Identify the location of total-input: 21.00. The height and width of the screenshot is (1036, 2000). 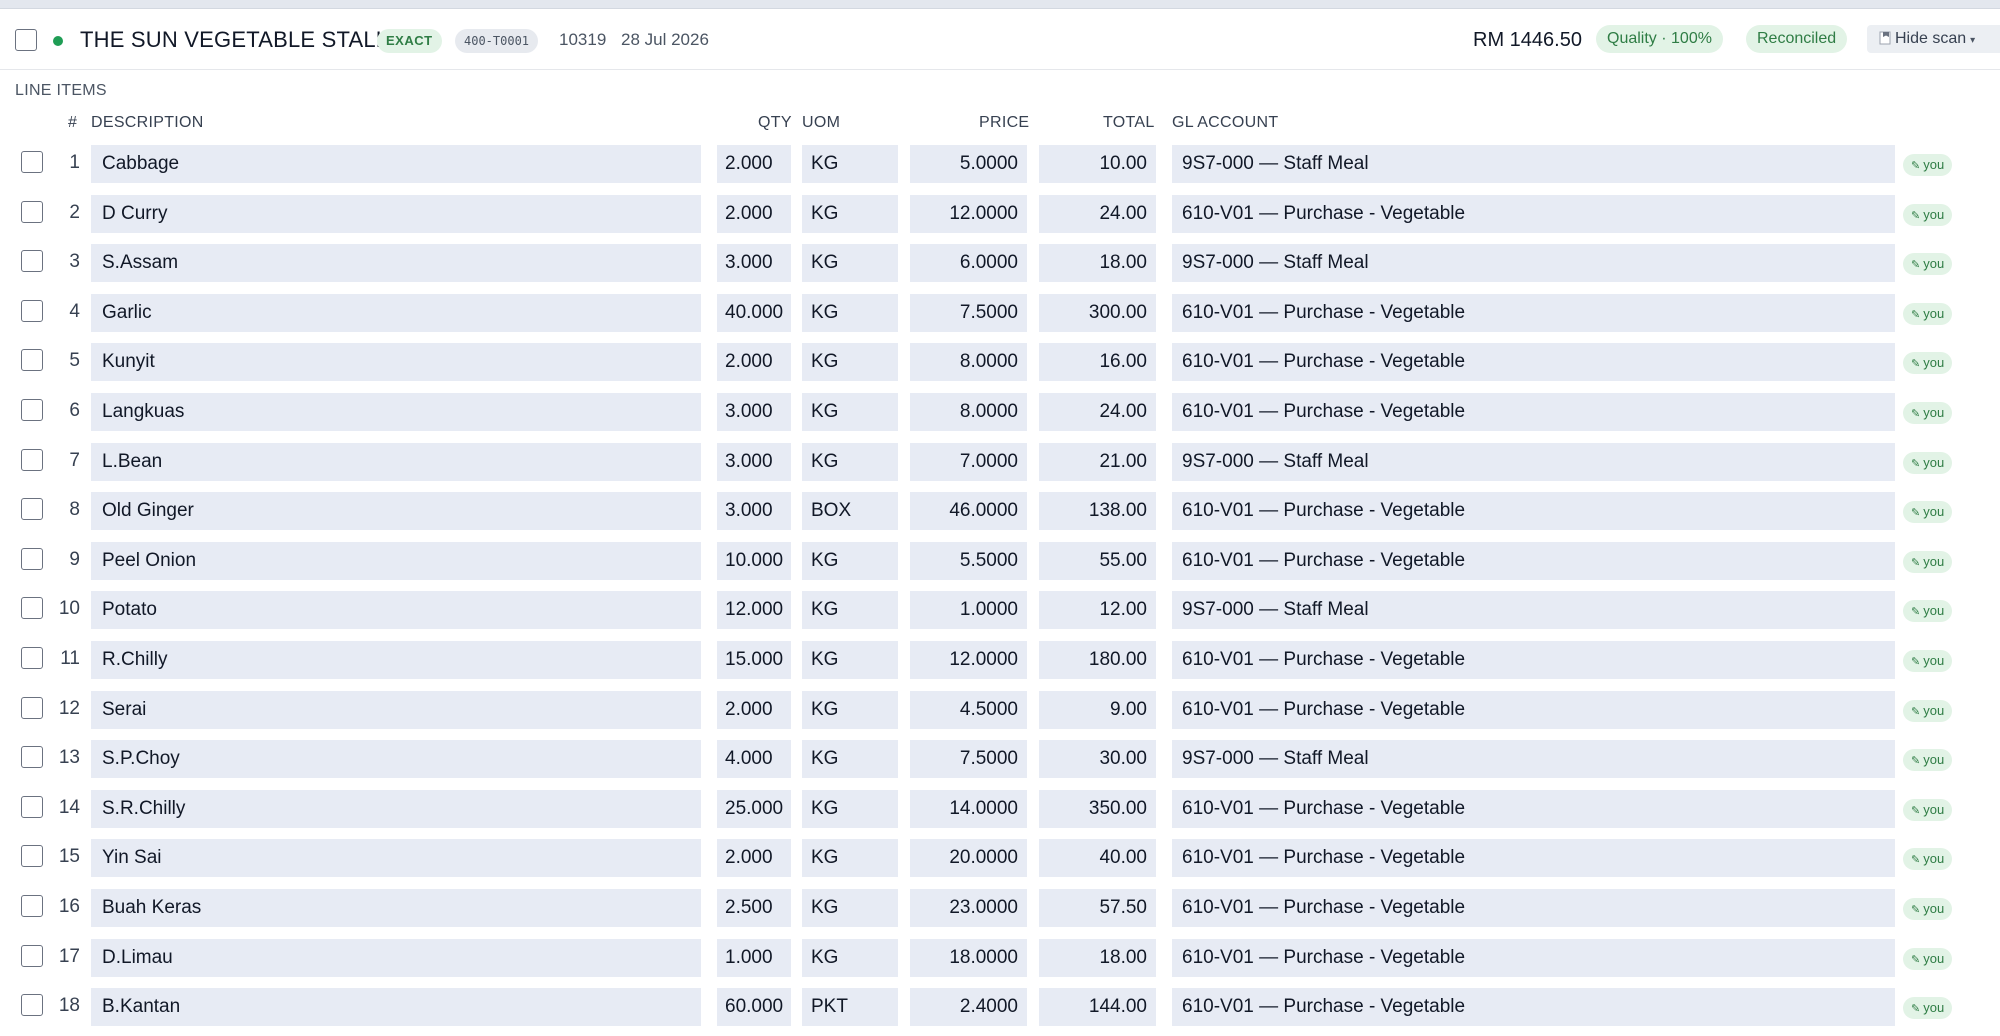
(1097, 461).